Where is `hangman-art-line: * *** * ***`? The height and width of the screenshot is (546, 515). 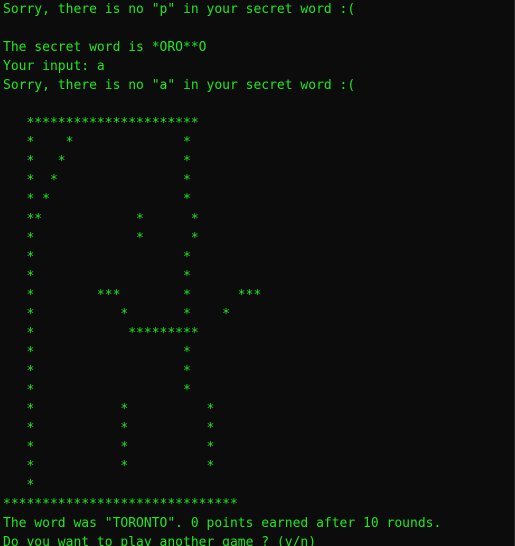
hangman-art-line: * *** * *** is located at coordinates (132, 295).